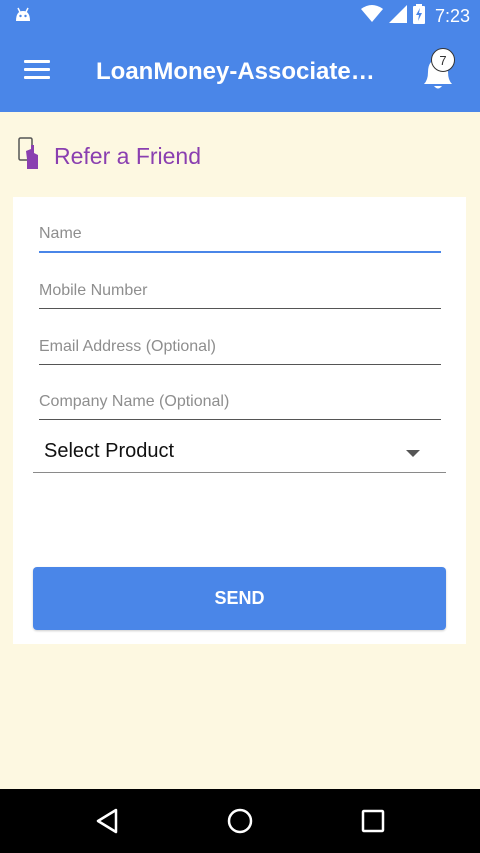  What do you see at coordinates (452, 15) in the screenshot?
I see `clock: 7:23` at bounding box center [452, 15].